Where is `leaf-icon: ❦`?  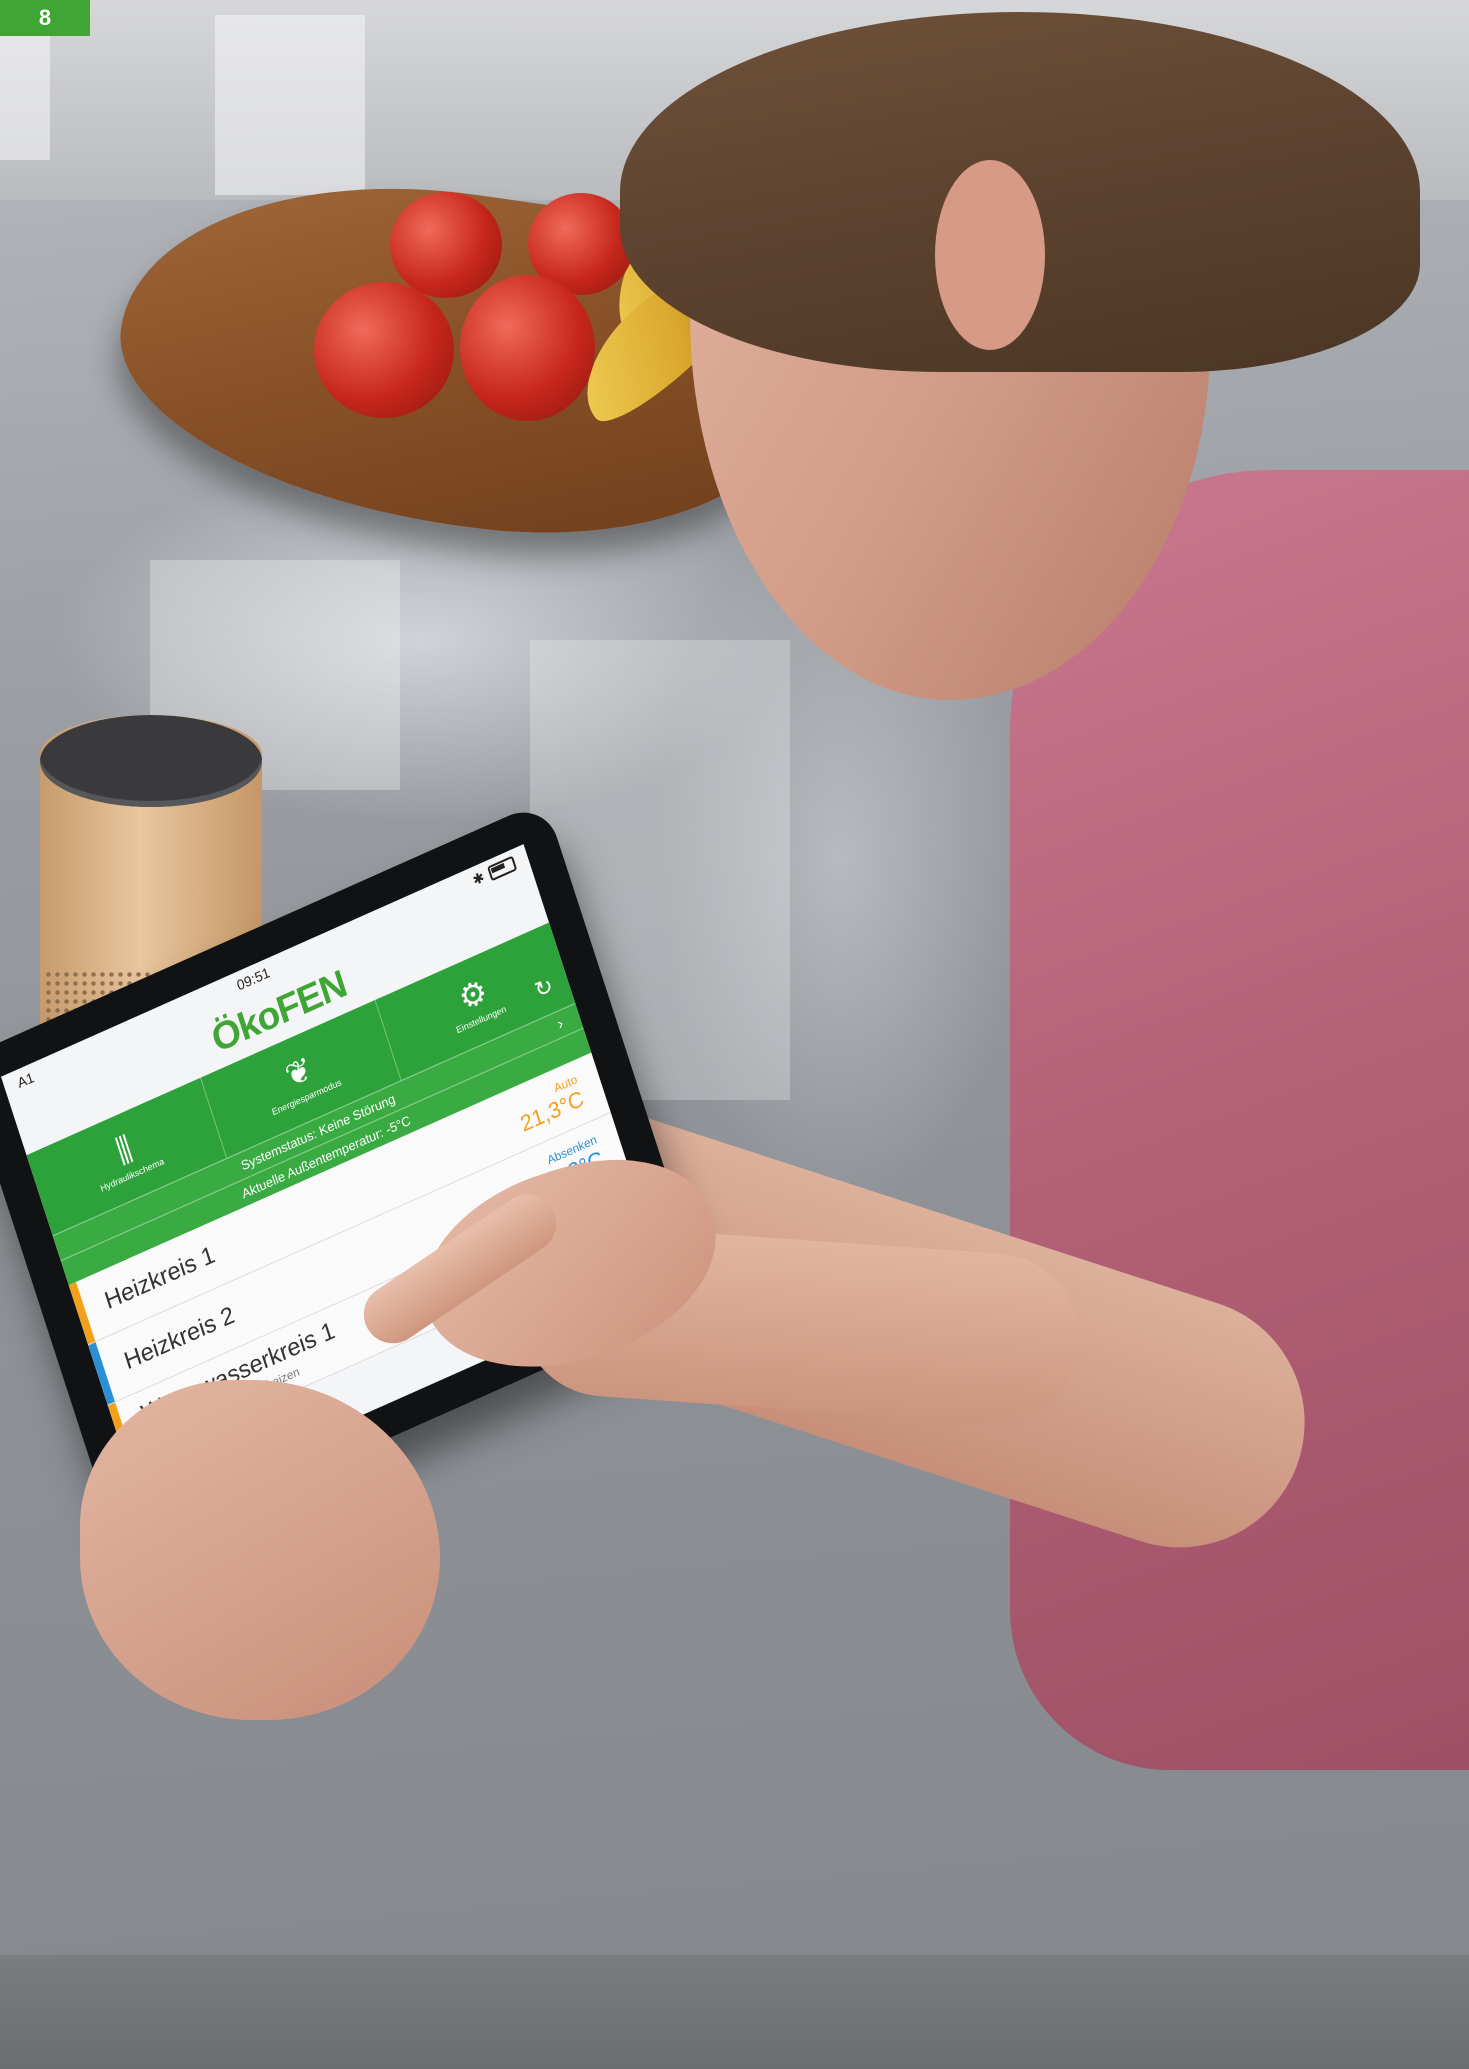
leaf-icon: ❦ is located at coordinates (298, 1072).